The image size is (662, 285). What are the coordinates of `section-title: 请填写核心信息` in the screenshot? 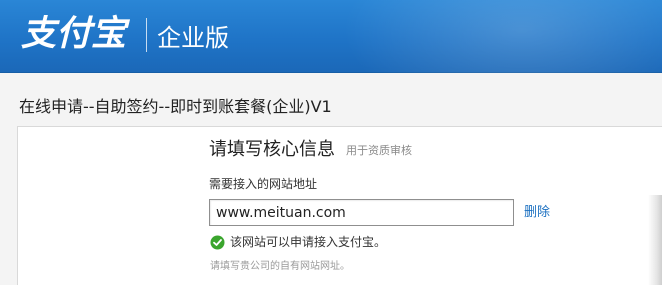 It's located at (272, 149).